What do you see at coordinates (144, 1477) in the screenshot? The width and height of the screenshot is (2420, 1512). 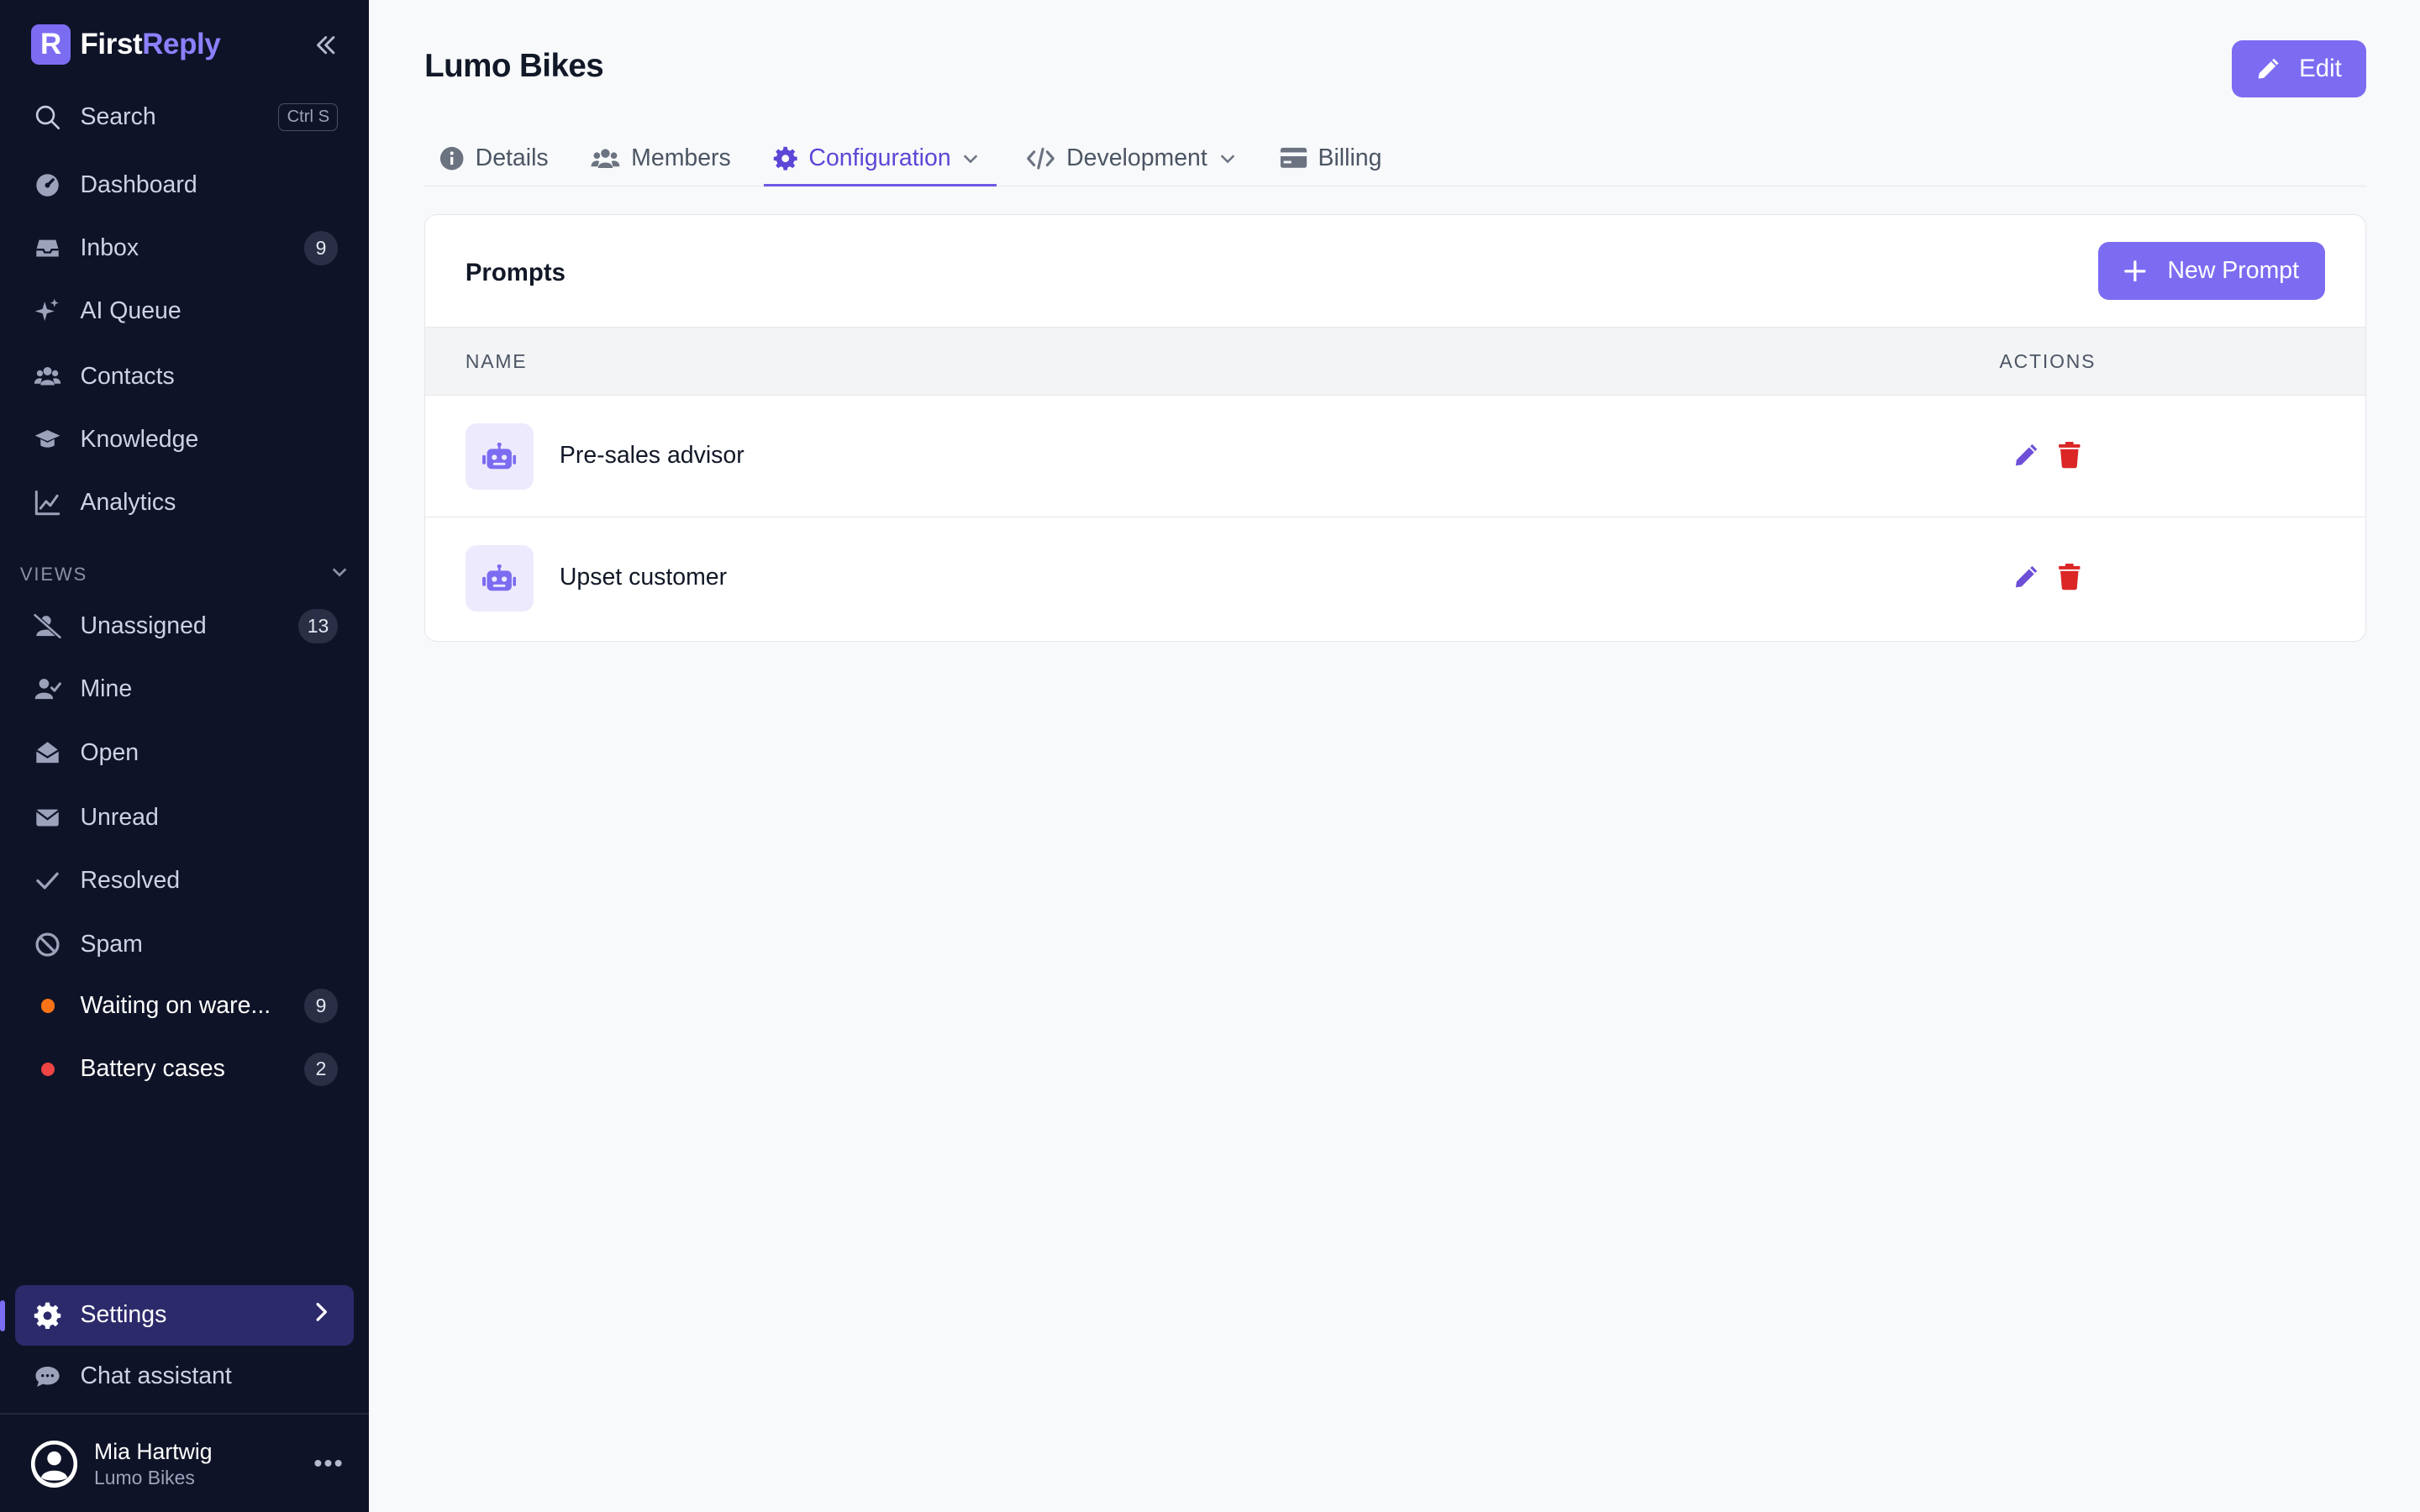 I see `user-org: Lumo Bikes` at bounding box center [144, 1477].